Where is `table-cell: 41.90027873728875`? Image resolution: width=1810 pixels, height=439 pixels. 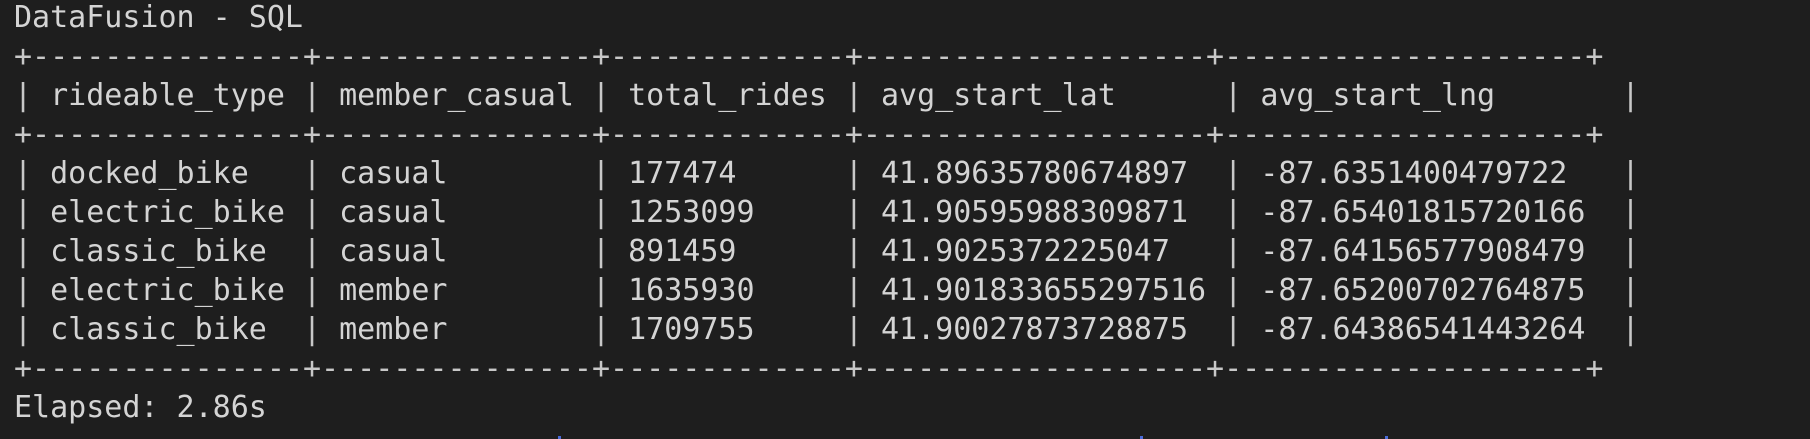
table-cell: 41.90027873728875 is located at coordinates (1035, 329).